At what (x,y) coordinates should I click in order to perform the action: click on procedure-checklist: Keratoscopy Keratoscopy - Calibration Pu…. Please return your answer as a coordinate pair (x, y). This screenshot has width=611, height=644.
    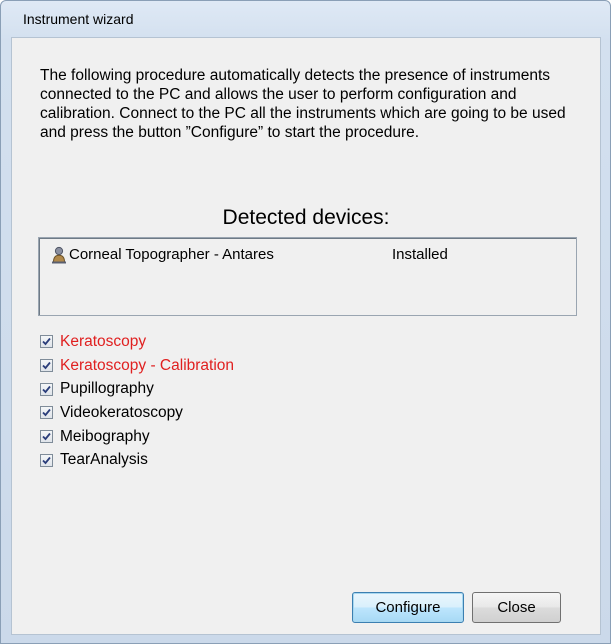
    Looking at the image, I should click on (137, 401).